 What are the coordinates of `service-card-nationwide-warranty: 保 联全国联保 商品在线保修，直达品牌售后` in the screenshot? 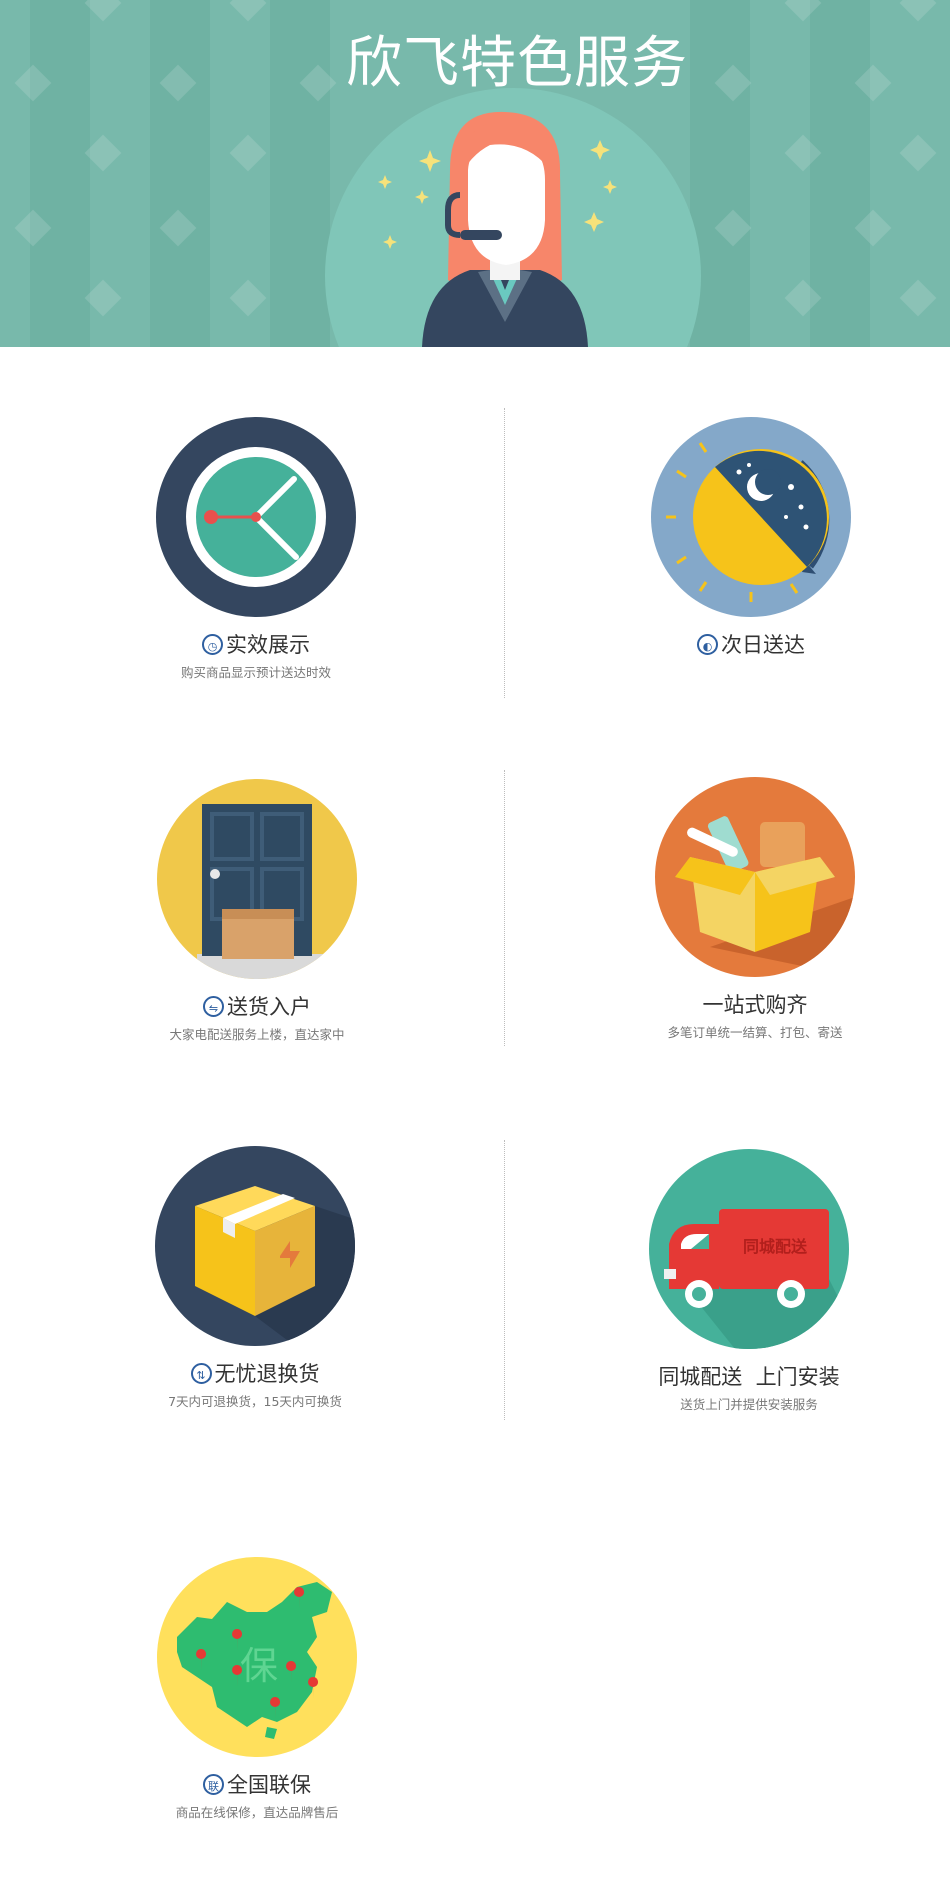 It's located at (257, 1697).